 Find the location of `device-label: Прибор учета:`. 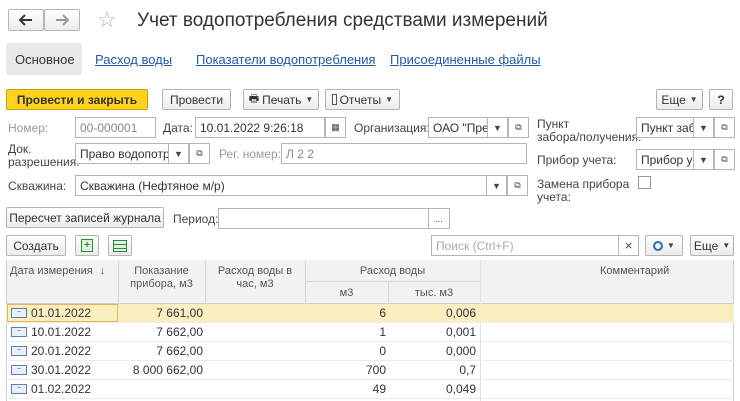

device-label: Прибор учета: is located at coordinates (577, 160).